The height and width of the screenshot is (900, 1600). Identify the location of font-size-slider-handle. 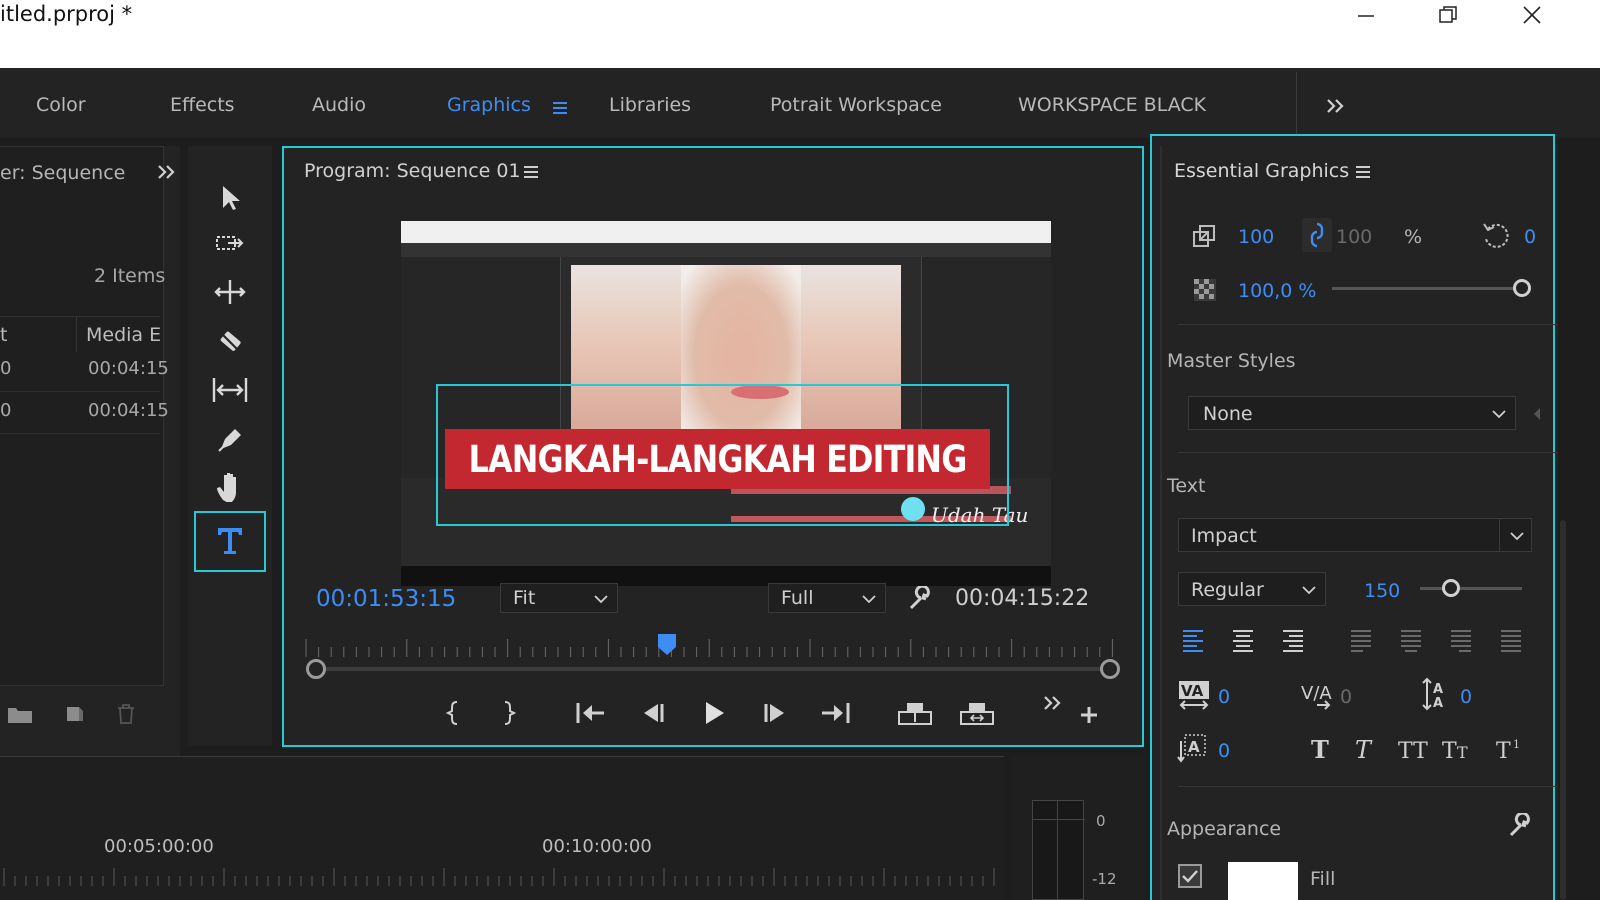
(1450, 588).